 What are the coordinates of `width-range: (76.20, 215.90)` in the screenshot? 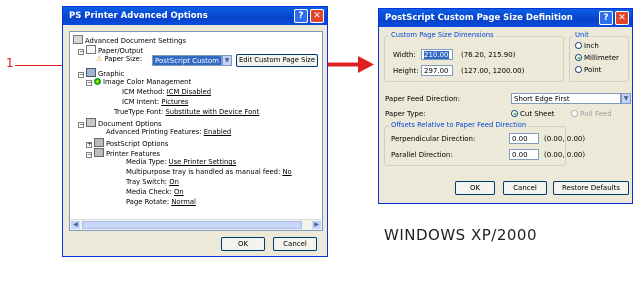 It's located at (488, 55).